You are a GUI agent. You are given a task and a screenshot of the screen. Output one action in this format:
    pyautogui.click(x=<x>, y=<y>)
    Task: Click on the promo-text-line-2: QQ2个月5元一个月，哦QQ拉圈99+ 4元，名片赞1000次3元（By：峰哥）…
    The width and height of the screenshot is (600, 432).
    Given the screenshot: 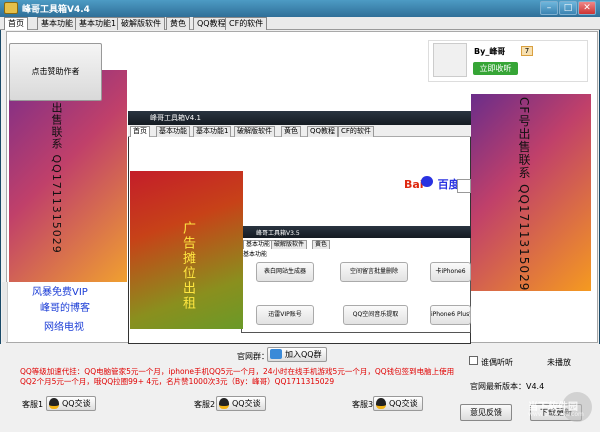 What is the action you would take?
    pyautogui.click(x=177, y=381)
    